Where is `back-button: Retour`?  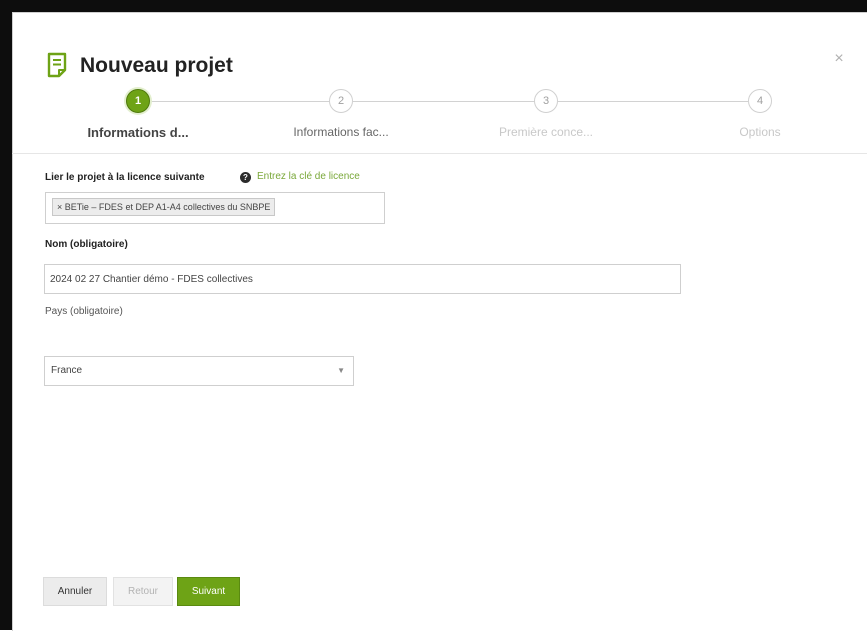 back-button: Retour is located at coordinates (143, 591).